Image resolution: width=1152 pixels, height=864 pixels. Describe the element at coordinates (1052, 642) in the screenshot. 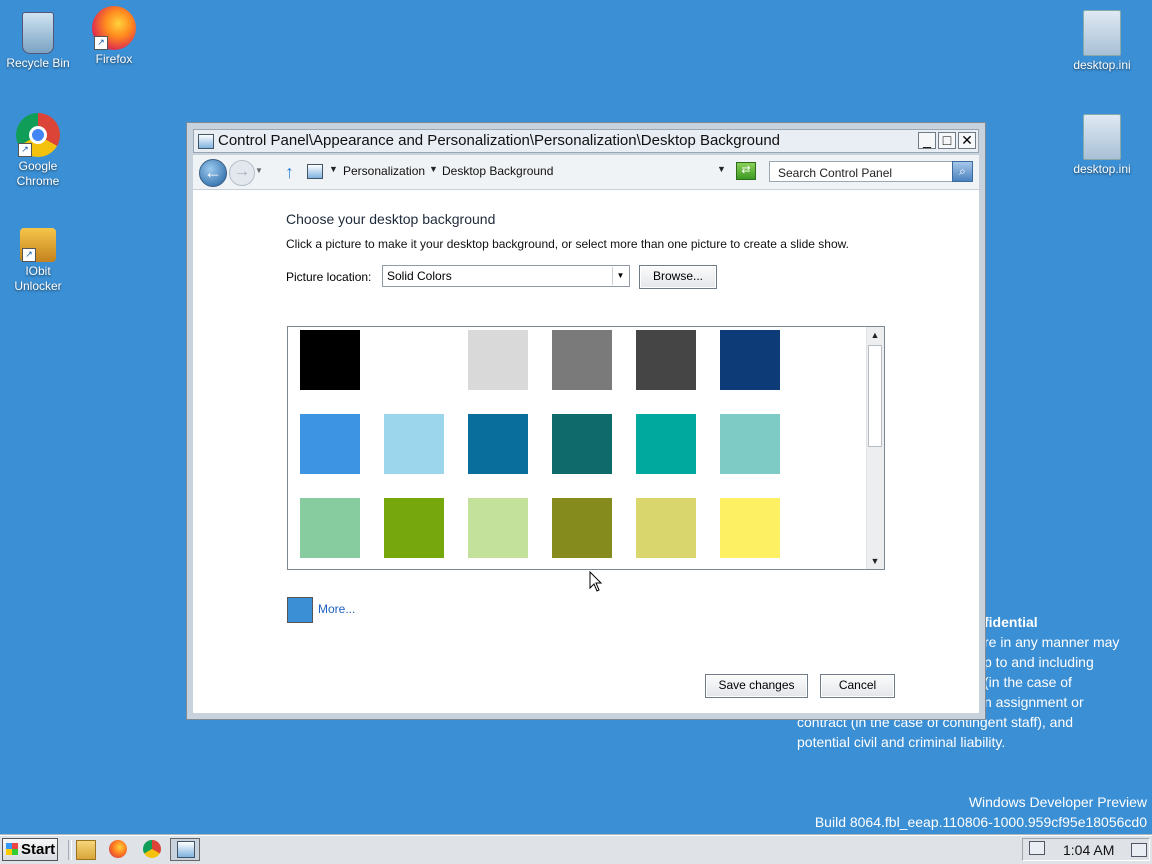

I see `watermark-line: re in any manner may` at that location.